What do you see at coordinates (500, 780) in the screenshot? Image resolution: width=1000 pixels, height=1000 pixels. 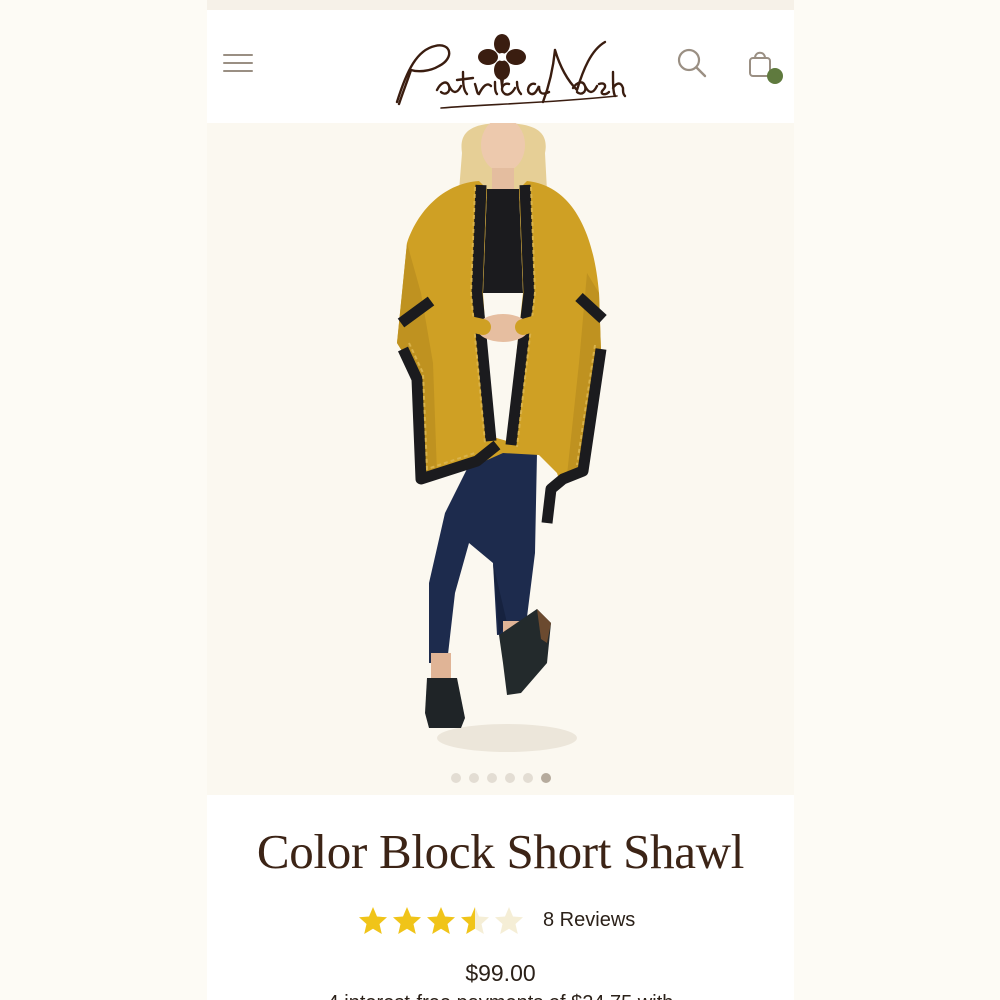 I see `image-carousel-dots` at bounding box center [500, 780].